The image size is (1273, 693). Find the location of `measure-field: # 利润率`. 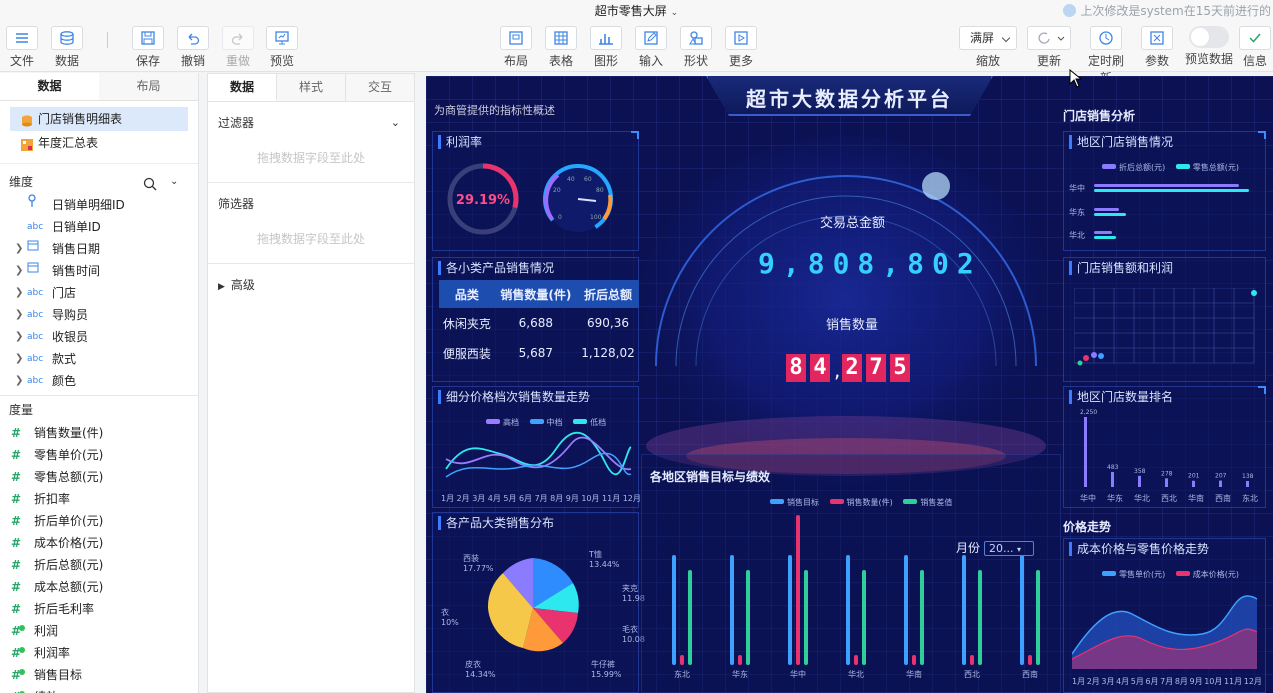

measure-field: # 利润率 is located at coordinates (99, 653).